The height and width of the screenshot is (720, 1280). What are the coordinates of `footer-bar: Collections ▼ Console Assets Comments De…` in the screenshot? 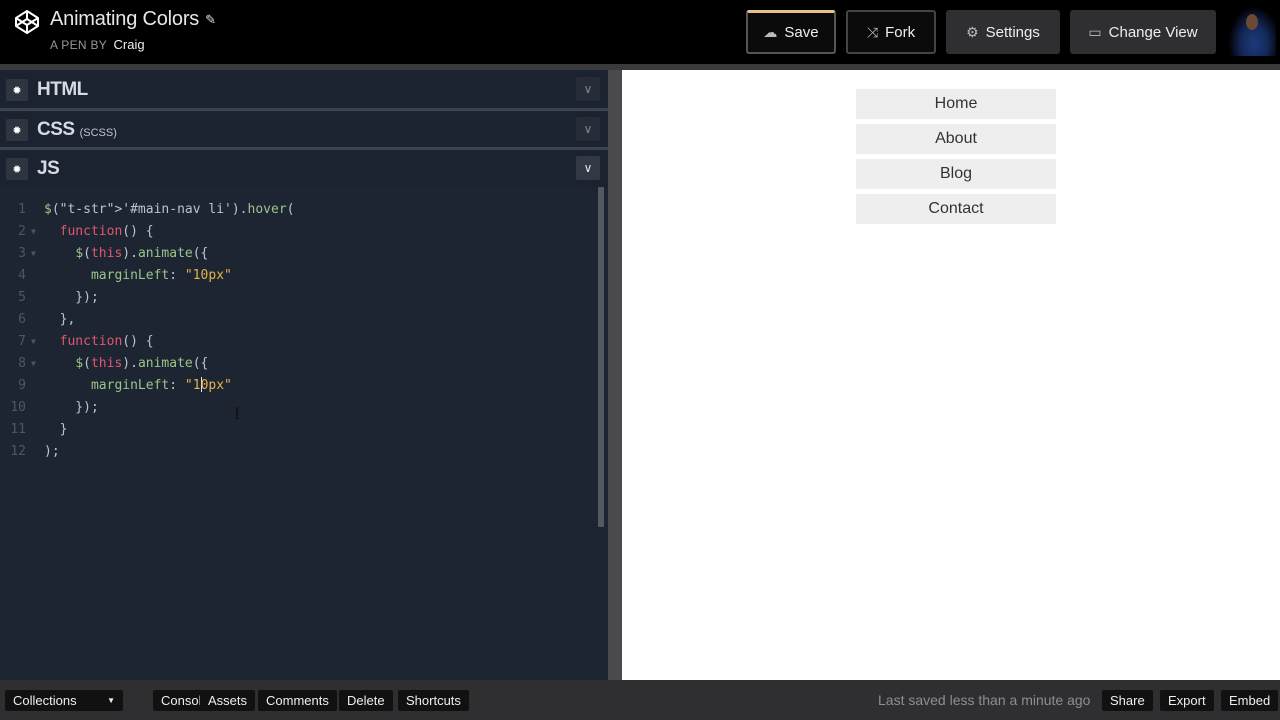 It's located at (640, 700).